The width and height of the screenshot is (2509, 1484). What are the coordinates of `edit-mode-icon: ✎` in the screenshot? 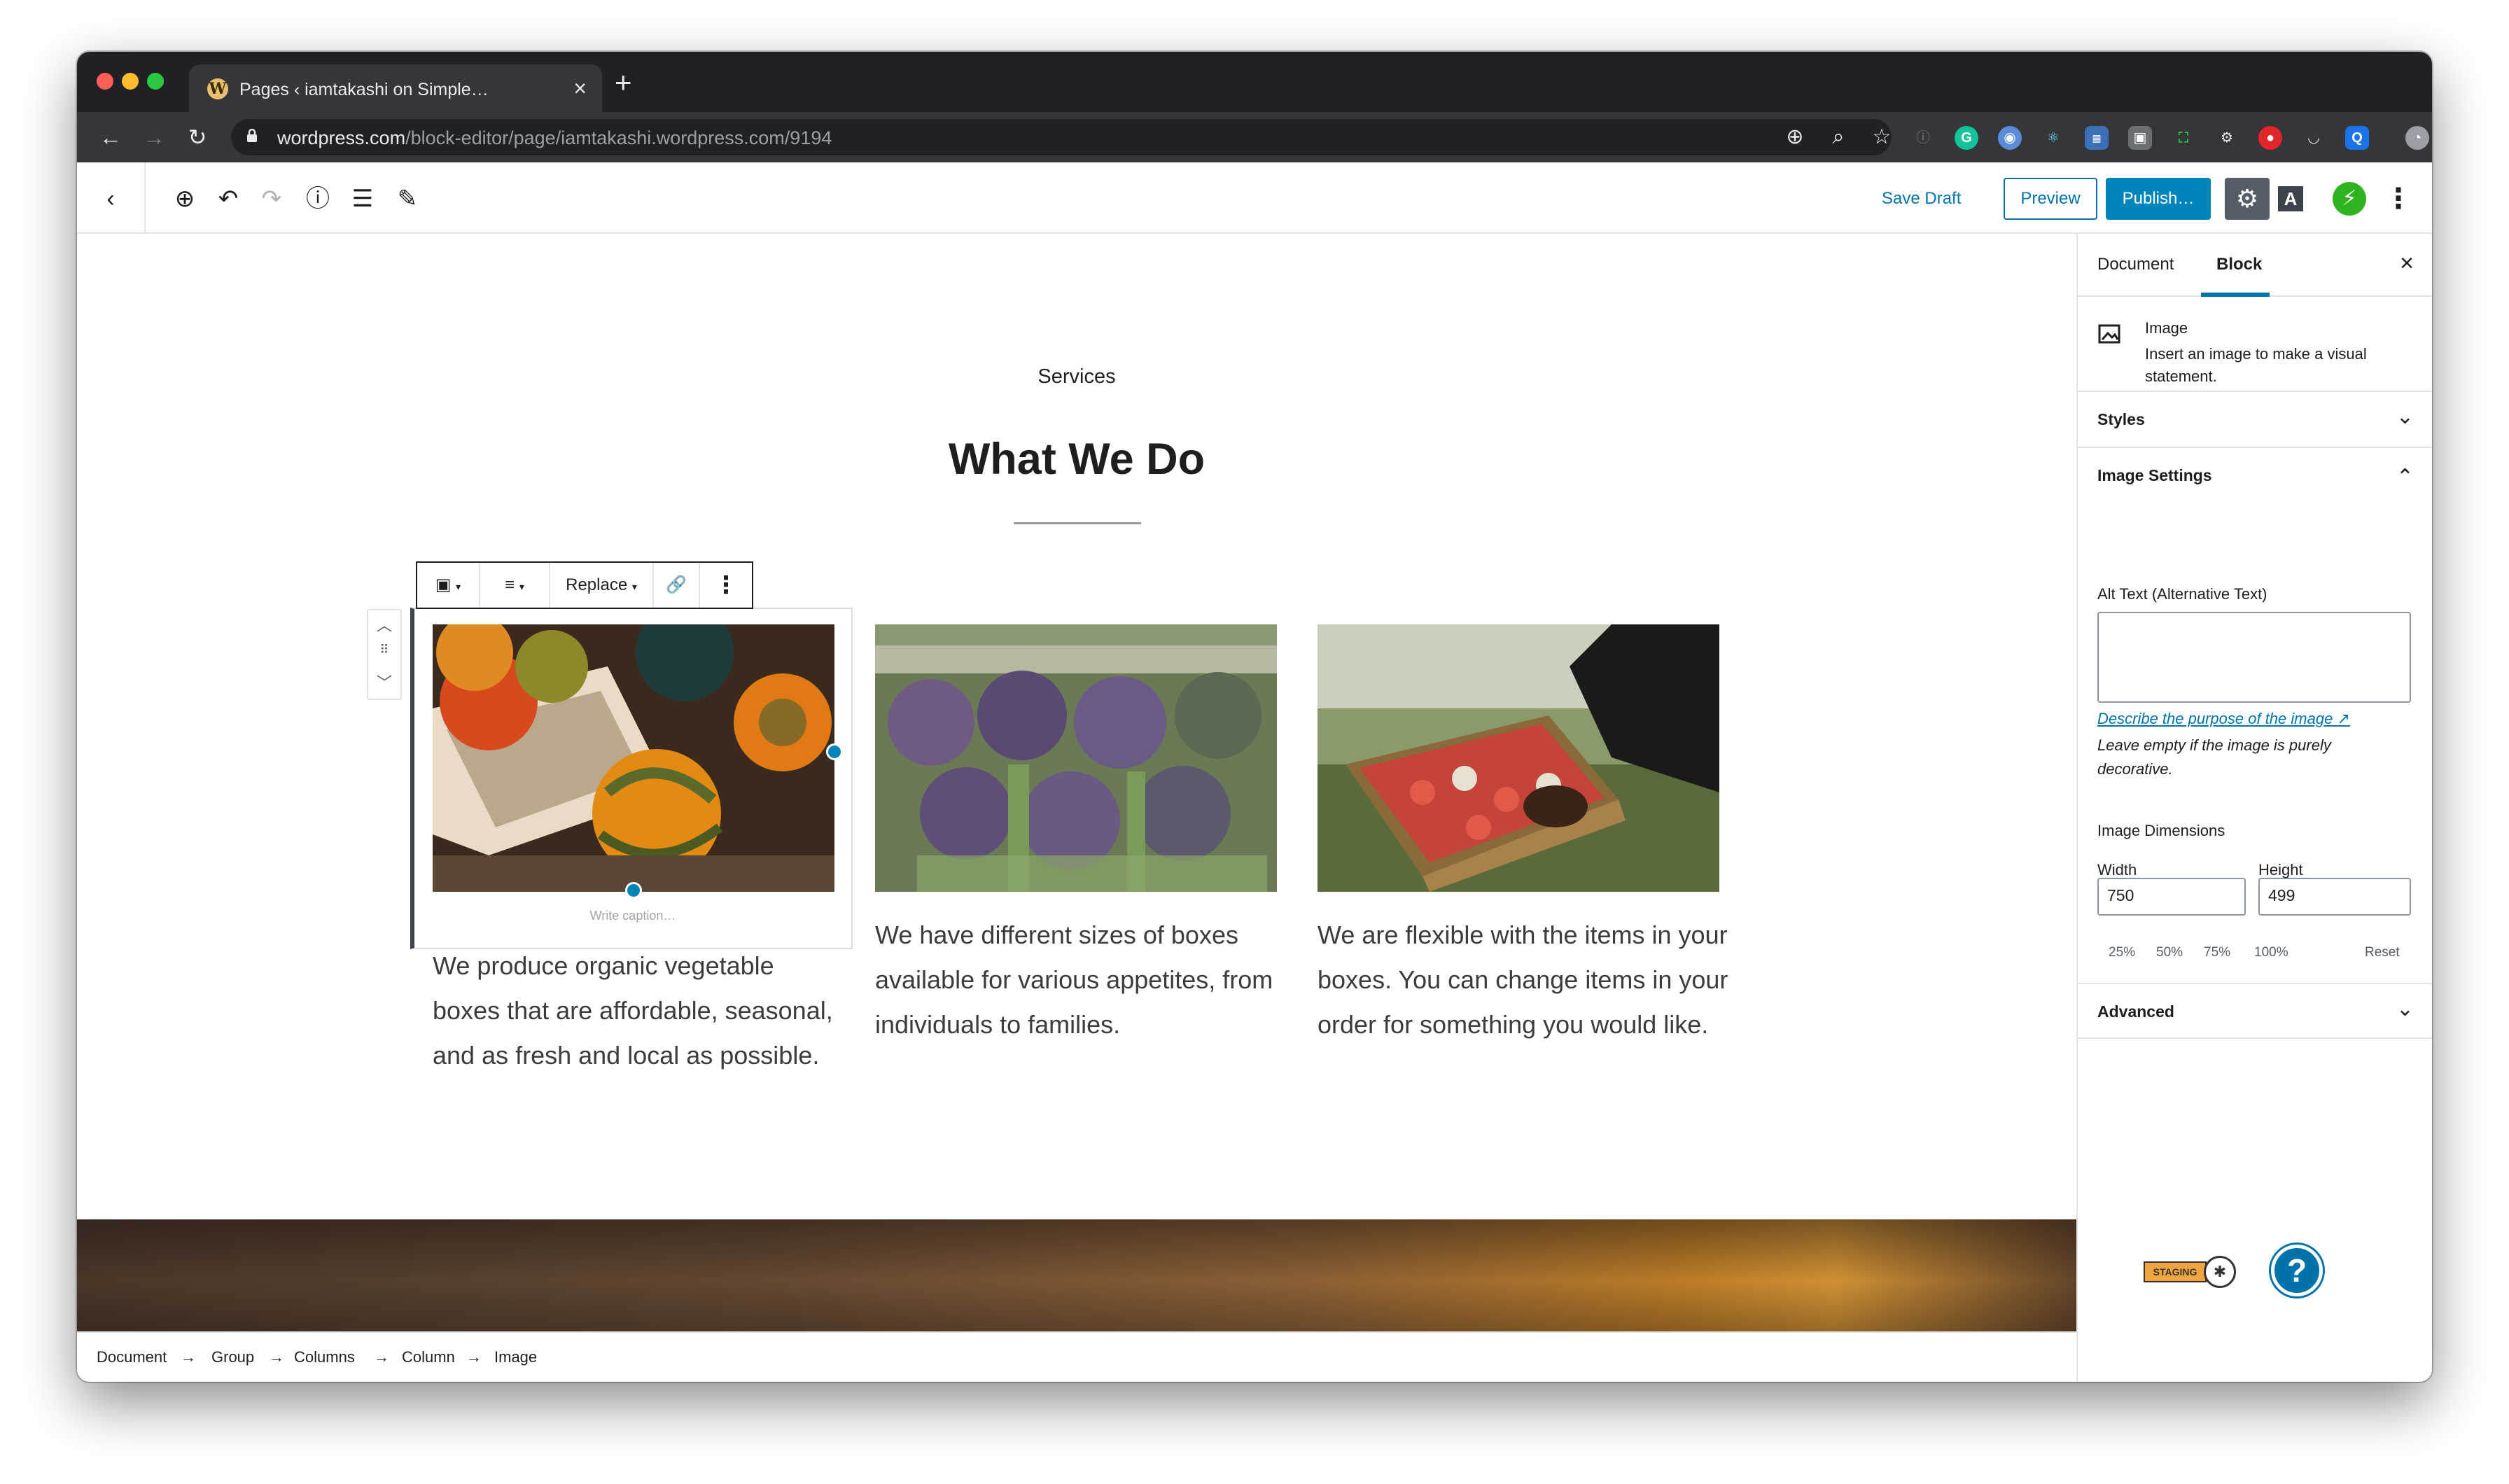 It's located at (407, 199).